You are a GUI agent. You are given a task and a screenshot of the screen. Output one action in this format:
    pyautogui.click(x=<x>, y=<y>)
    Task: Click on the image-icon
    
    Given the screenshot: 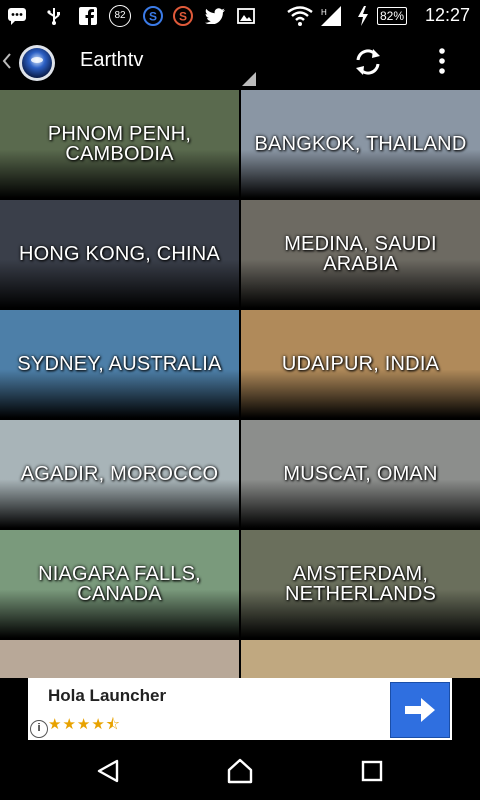 What is the action you would take?
    pyautogui.click(x=246, y=16)
    